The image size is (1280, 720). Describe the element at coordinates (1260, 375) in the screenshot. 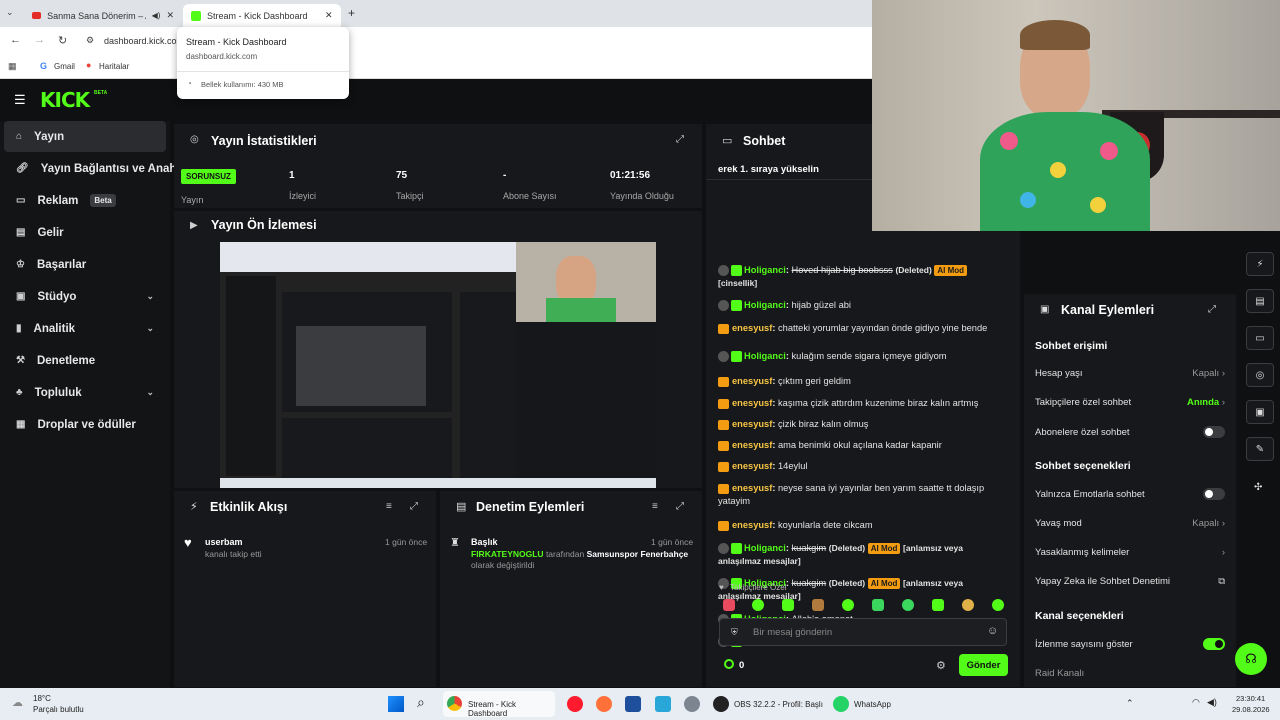

I see `stats-button: ◎` at that location.